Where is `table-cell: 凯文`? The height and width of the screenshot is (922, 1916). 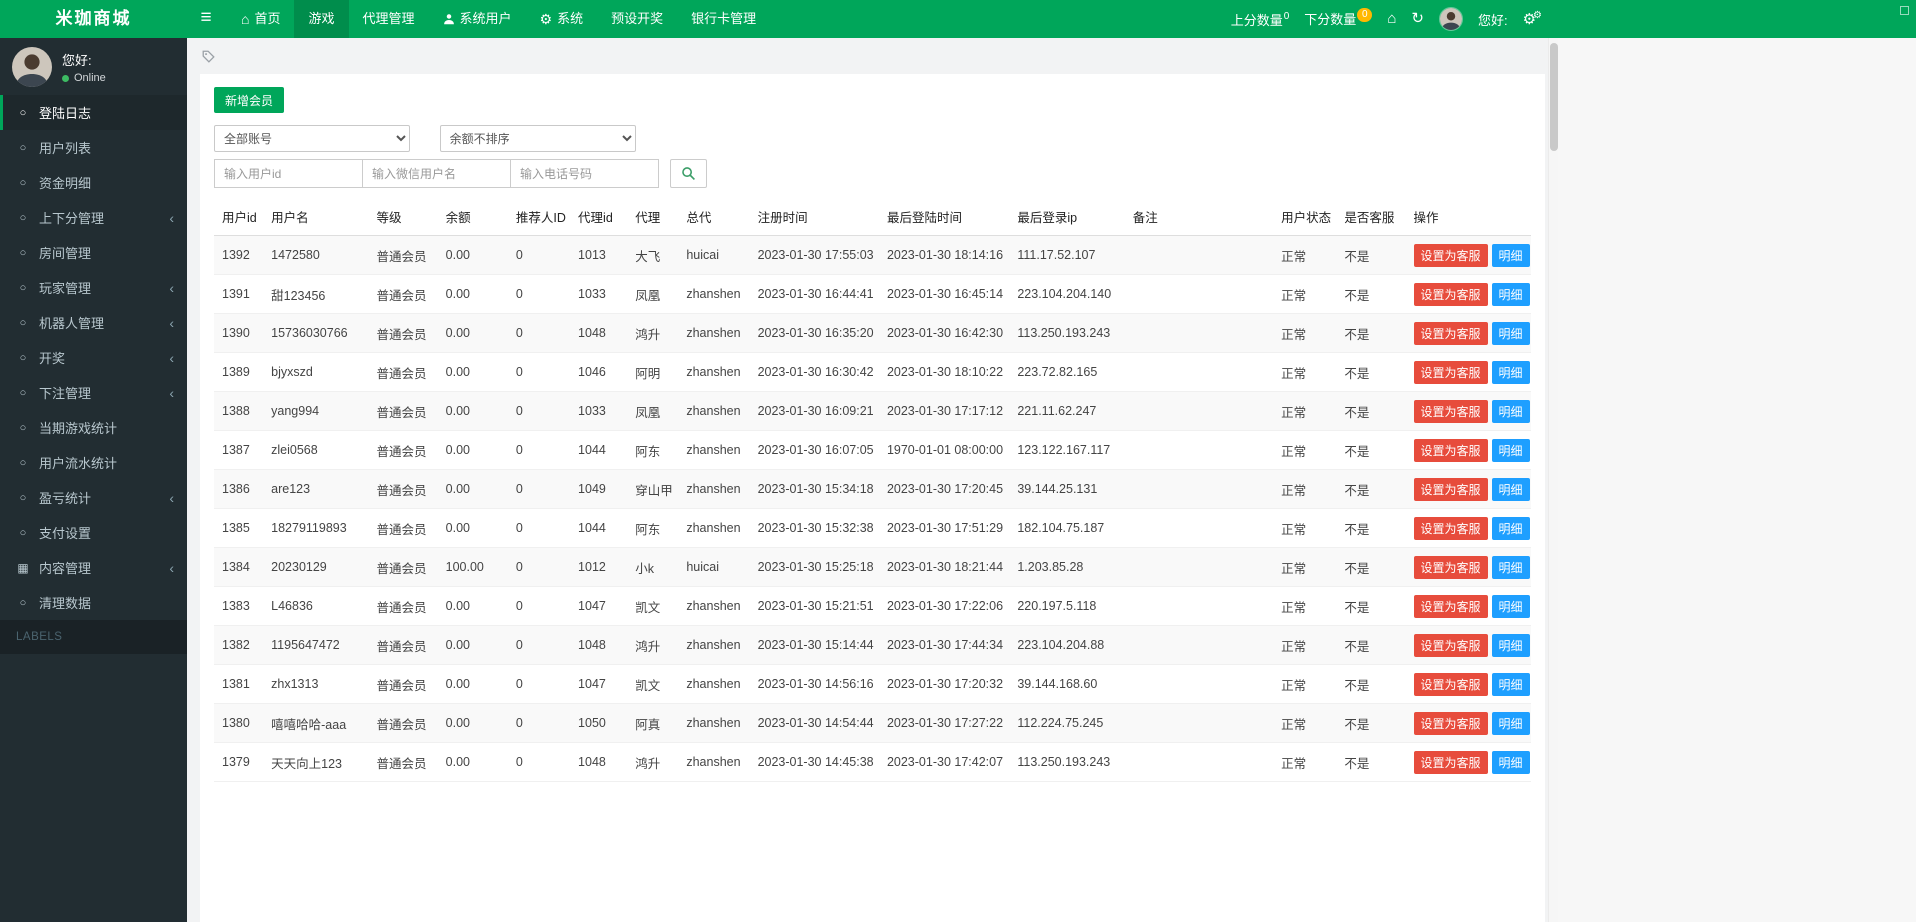 table-cell: 凯文 is located at coordinates (653, 606).